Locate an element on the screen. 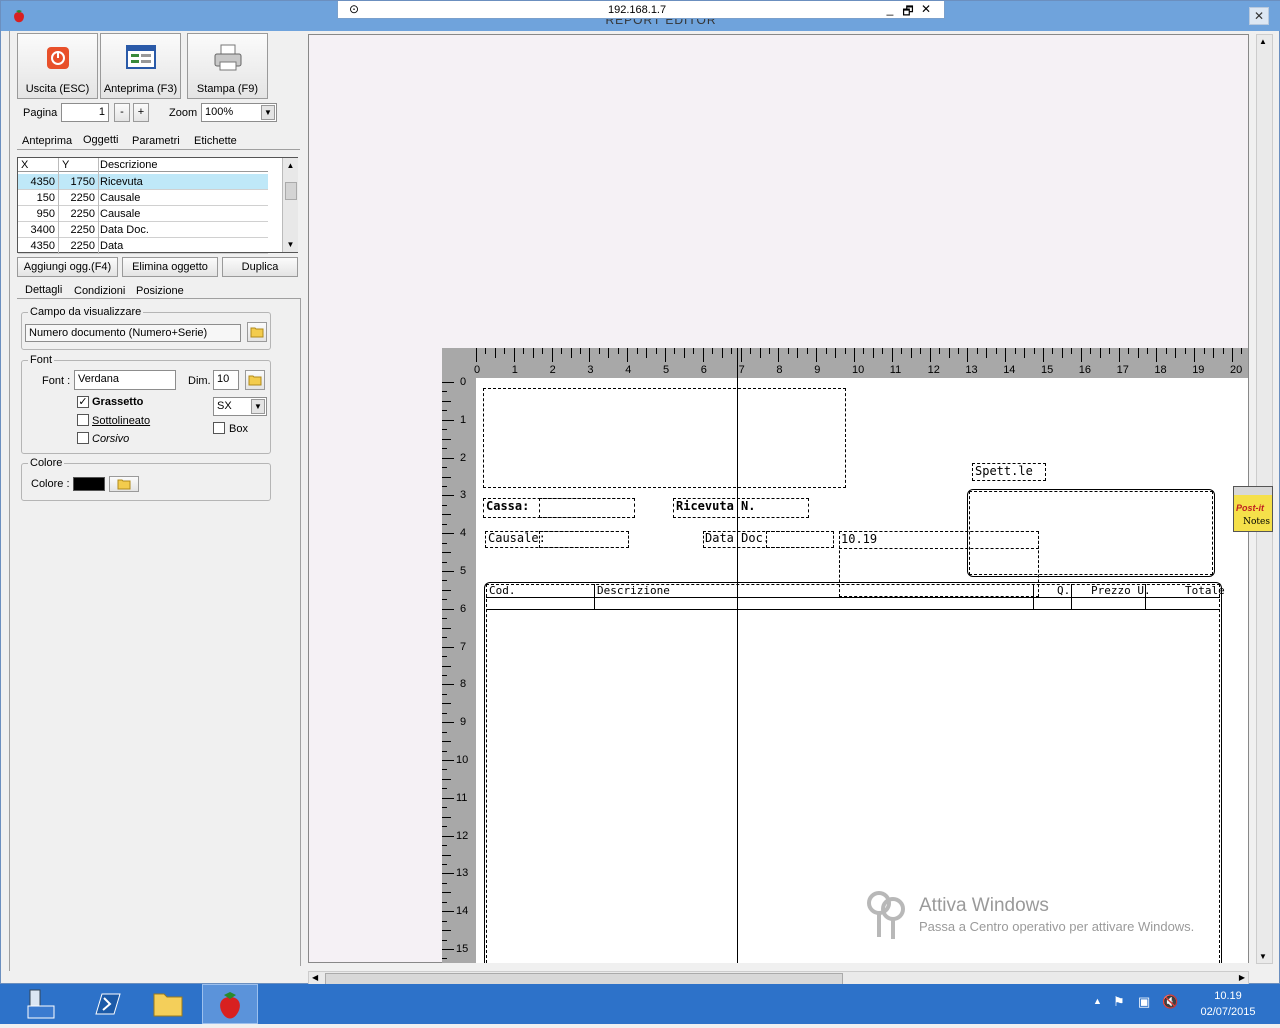  tab-oggetti: Oggetti is located at coordinates (100, 140).